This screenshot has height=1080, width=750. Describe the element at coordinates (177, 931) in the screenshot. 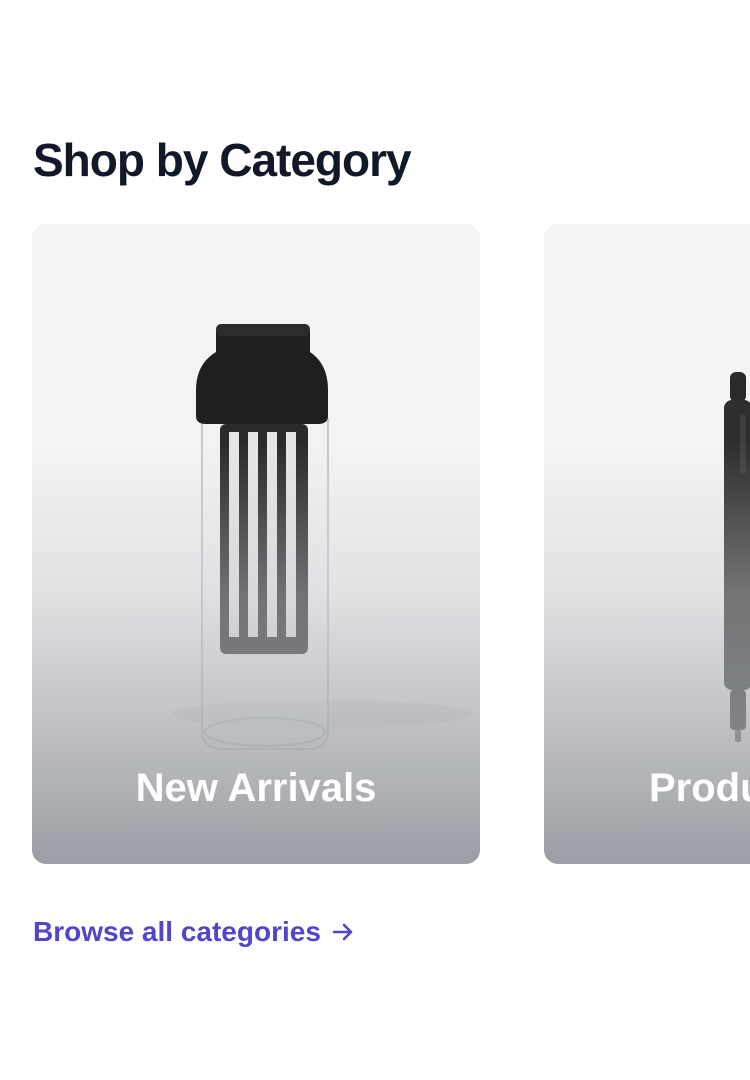

I see `browse-link-label: Browse all categories` at that location.